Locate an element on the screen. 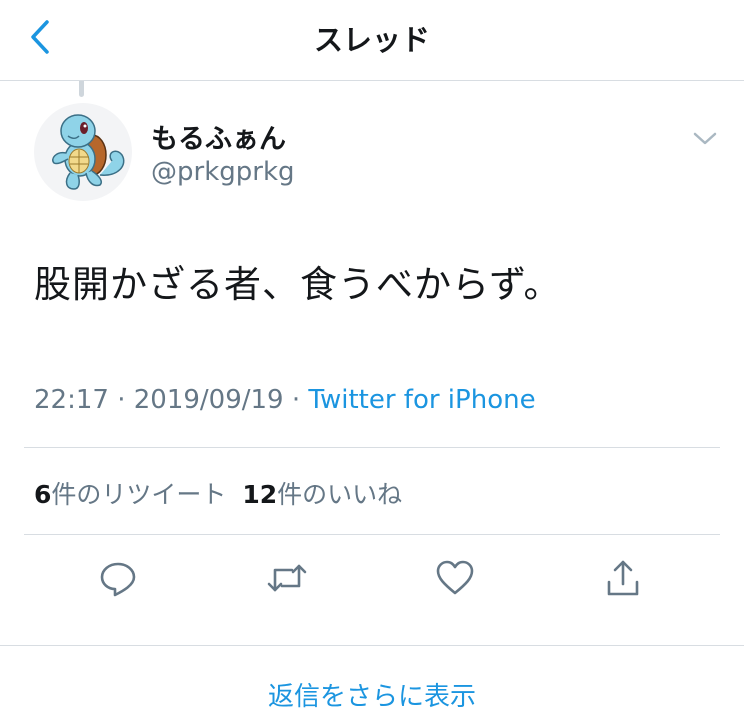 The height and width of the screenshot is (720, 744). reply-icon is located at coordinates (118, 579).